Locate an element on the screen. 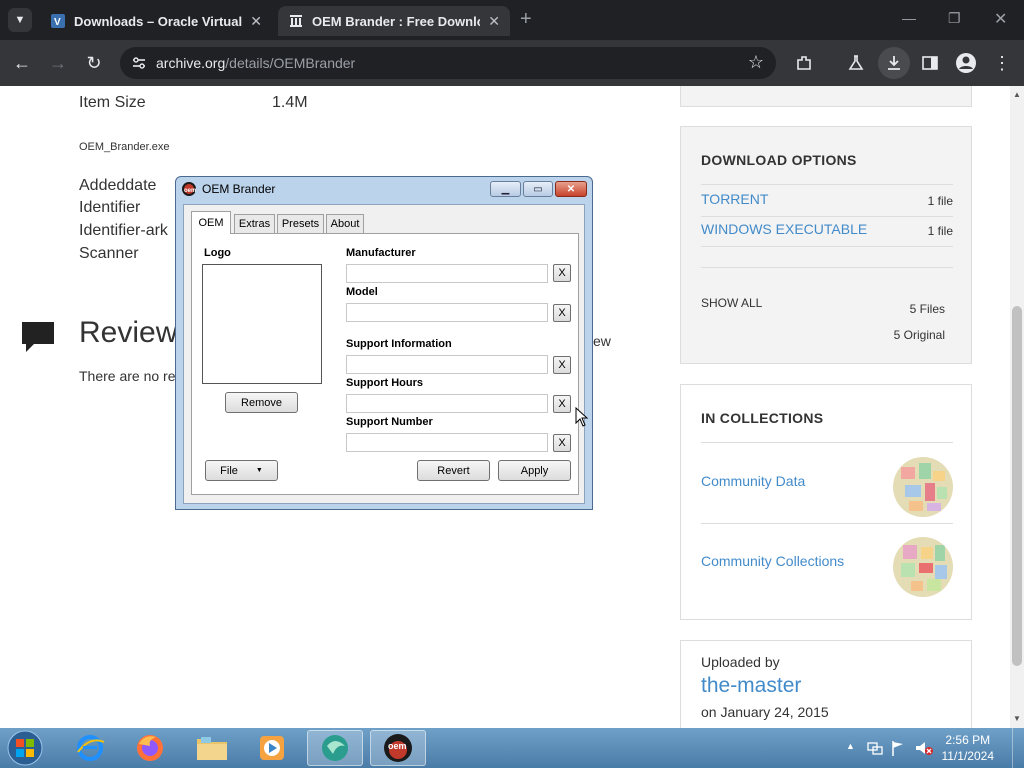 Image resolution: width=1024 pixels, height=772 pixels. show-hidden-icons-arrow-icon: ▲ is located at coordinates (850, 746).